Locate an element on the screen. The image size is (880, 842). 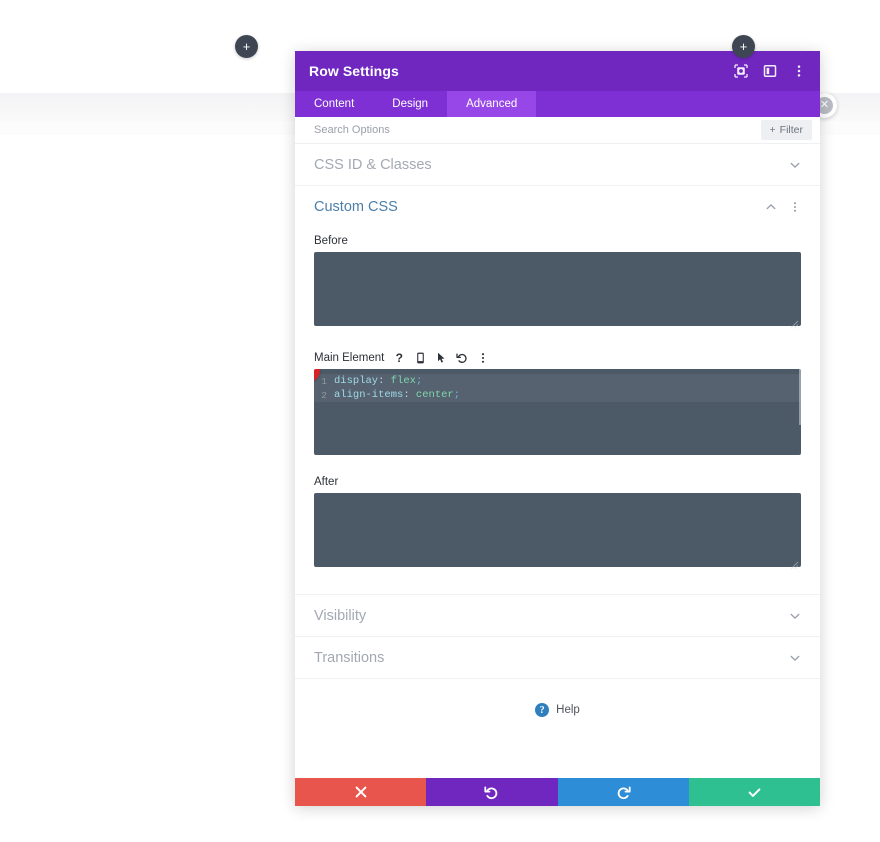
section-custom-css-header: Custom CSS is located at coordinates (557, 207).